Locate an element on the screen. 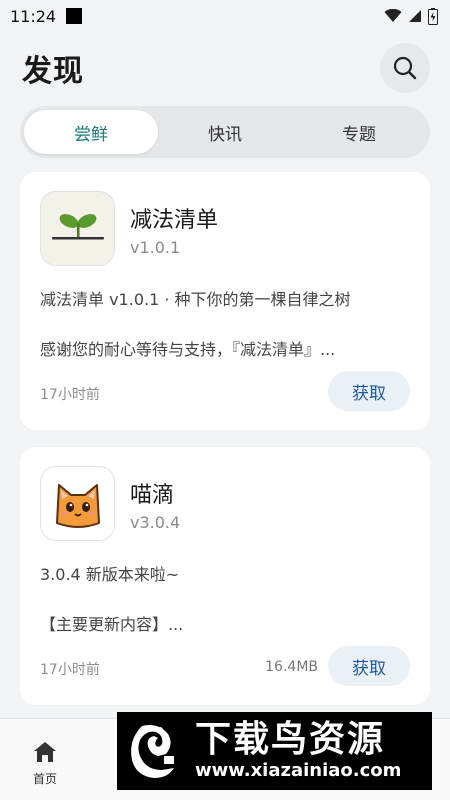 The image size is (450, 800). battery-icon is located at coordinates (433, 16).